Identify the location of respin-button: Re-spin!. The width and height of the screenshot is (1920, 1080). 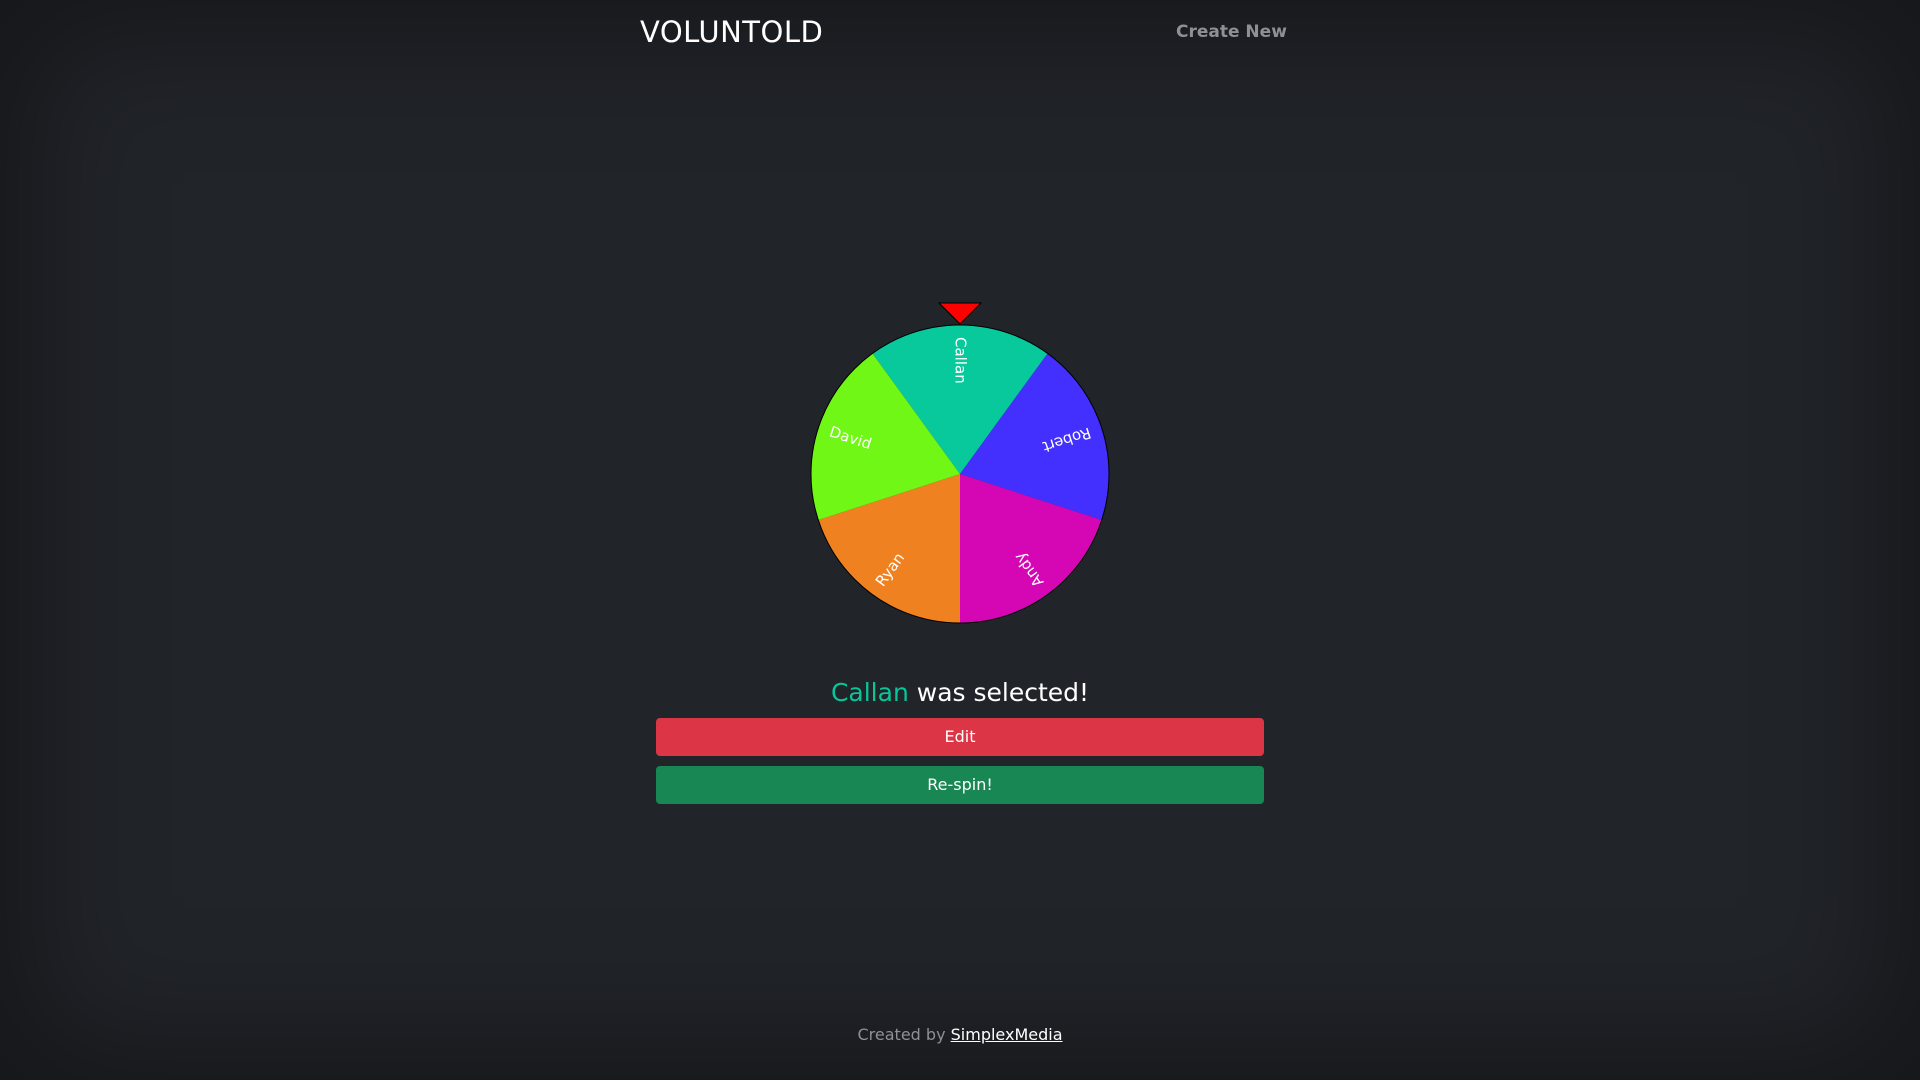
(960, 785).